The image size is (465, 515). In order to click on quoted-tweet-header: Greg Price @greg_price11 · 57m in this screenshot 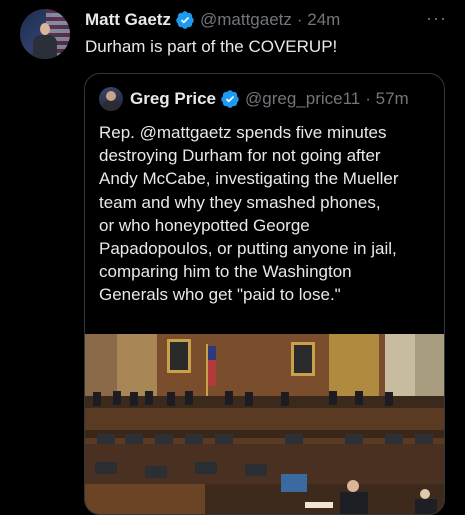, I will do `click(269, 99)`.